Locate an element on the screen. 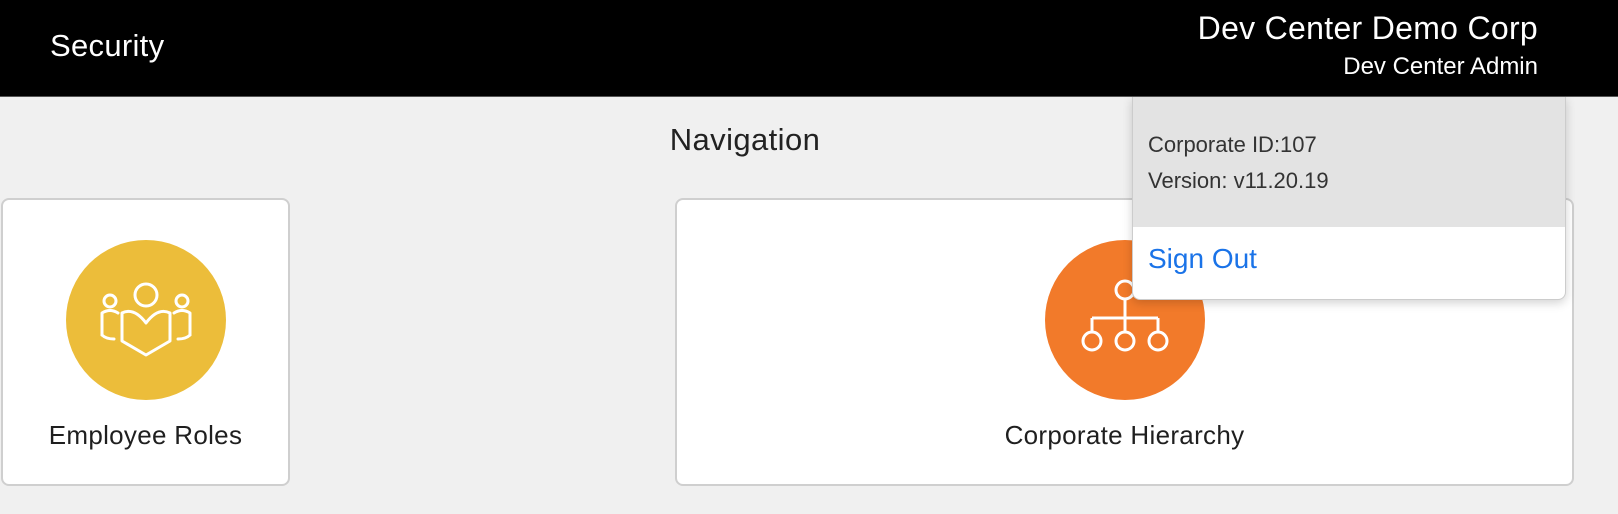 The height and width of the screenshot is (514, 1618). employee-roles-card: Employee Roles is located at coordinates (145, 342).